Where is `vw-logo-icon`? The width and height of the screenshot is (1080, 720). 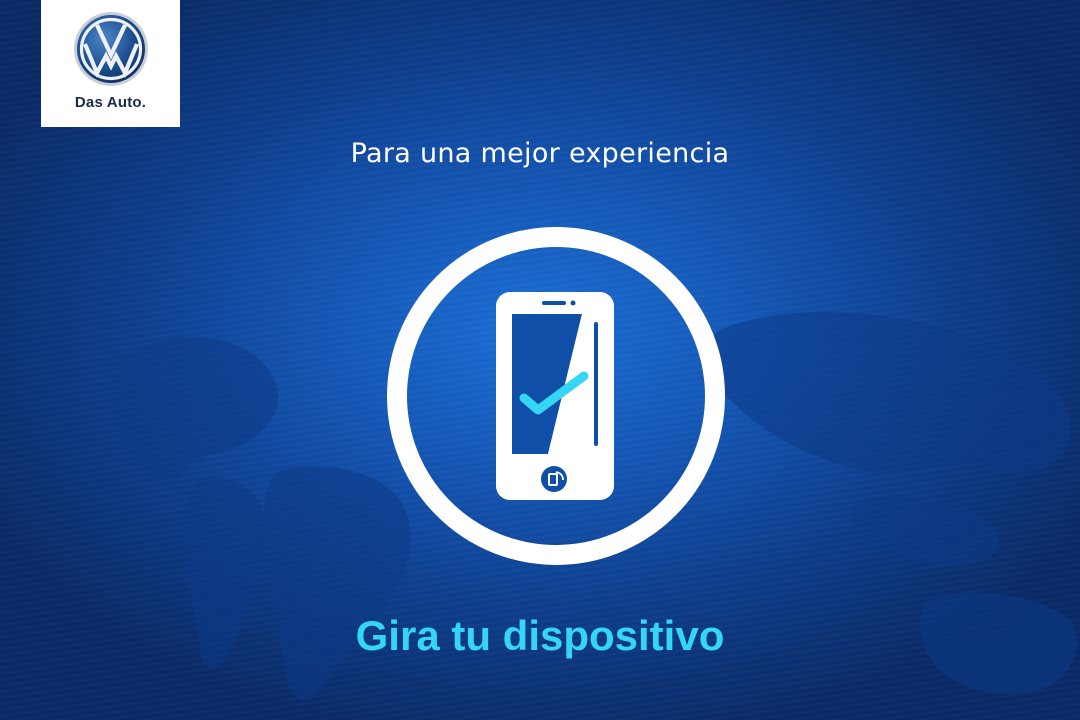
vw-logo-icon is located at coordinates (110, 49).